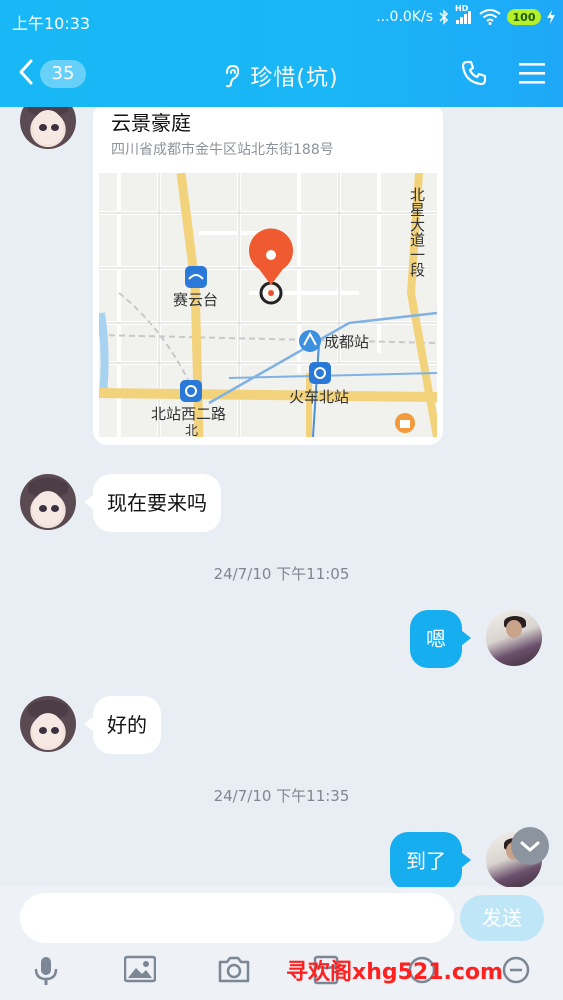 The width and height of the screenshot is (563, 1000). I want to click on railway-station-icon, so click(310, 341).